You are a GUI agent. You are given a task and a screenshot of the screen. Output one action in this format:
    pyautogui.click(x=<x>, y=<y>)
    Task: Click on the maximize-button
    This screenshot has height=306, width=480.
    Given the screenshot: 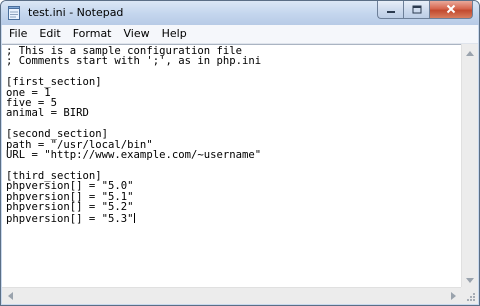 What is the action you would take?
    pyautogui.click(x=416, y=10)
    